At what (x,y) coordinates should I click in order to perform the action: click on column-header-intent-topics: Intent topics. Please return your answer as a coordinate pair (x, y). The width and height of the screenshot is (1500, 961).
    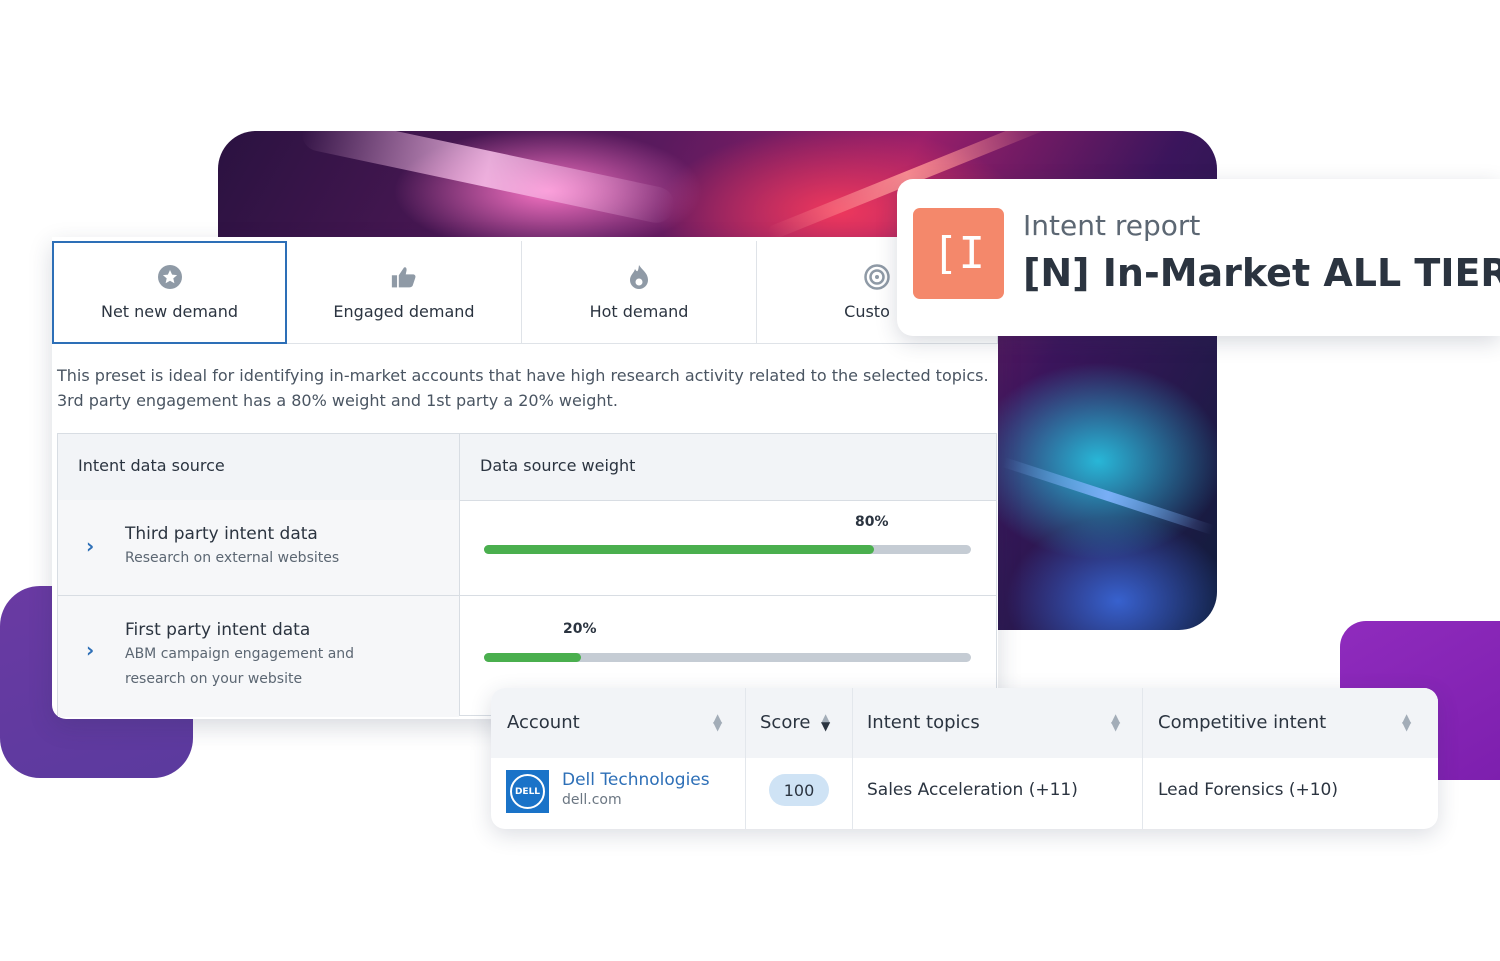
    Looking at the image, I should click on (923, 722).